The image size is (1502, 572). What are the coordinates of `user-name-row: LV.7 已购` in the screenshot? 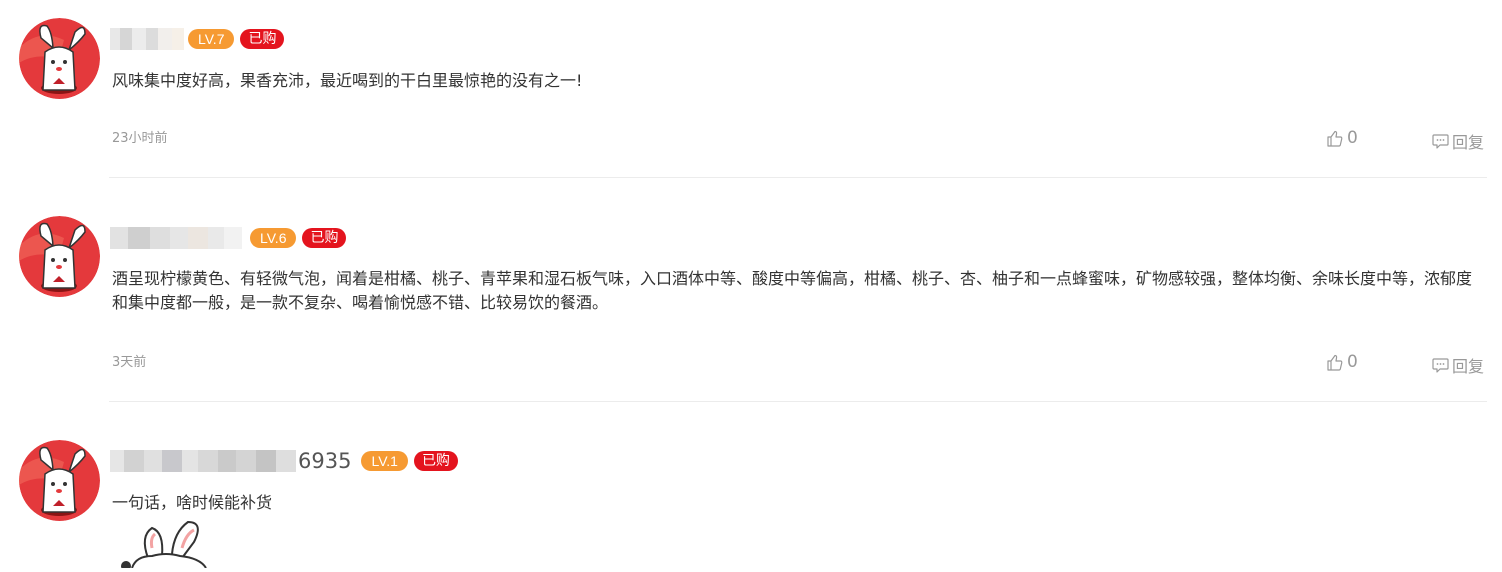 It's located at (197, 39).